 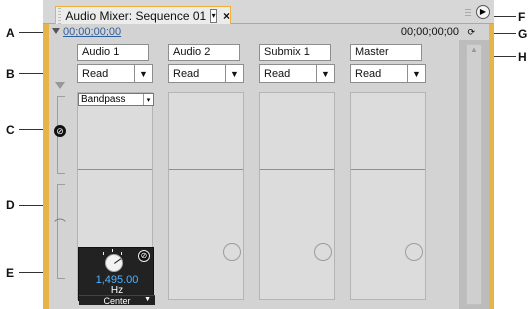 What do you see at coordinates (522, 17) in the screenshot?
I see `callout-f: F` at bounding box center [522, 17].